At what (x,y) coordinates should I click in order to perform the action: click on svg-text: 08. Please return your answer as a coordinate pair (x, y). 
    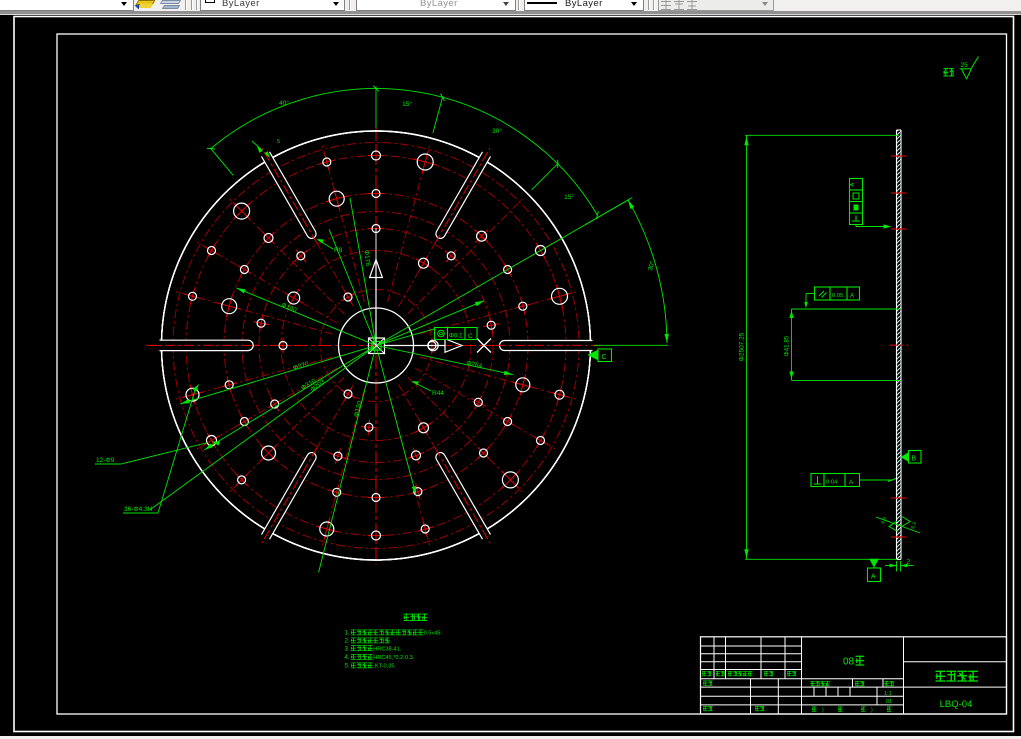
    Looking at the image, I should click on (849, 662).